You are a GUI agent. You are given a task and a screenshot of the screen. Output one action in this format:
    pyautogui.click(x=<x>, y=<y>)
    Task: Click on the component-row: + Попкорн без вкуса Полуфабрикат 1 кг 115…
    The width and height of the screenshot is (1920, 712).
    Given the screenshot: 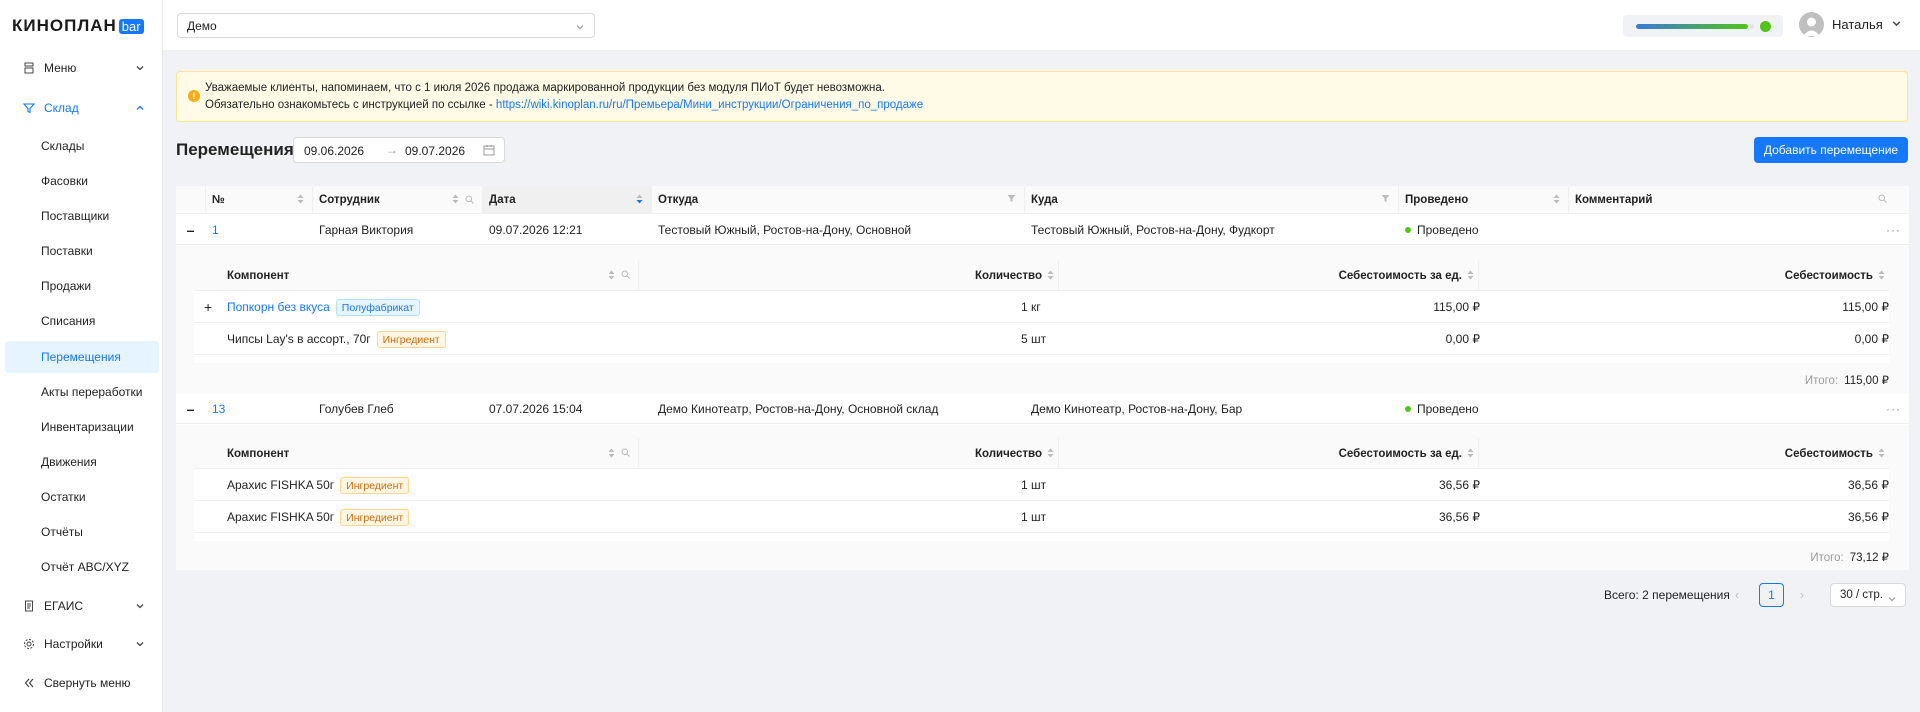 What is the action you would take?
    pyautogui.click(x=1041, y=307)
    